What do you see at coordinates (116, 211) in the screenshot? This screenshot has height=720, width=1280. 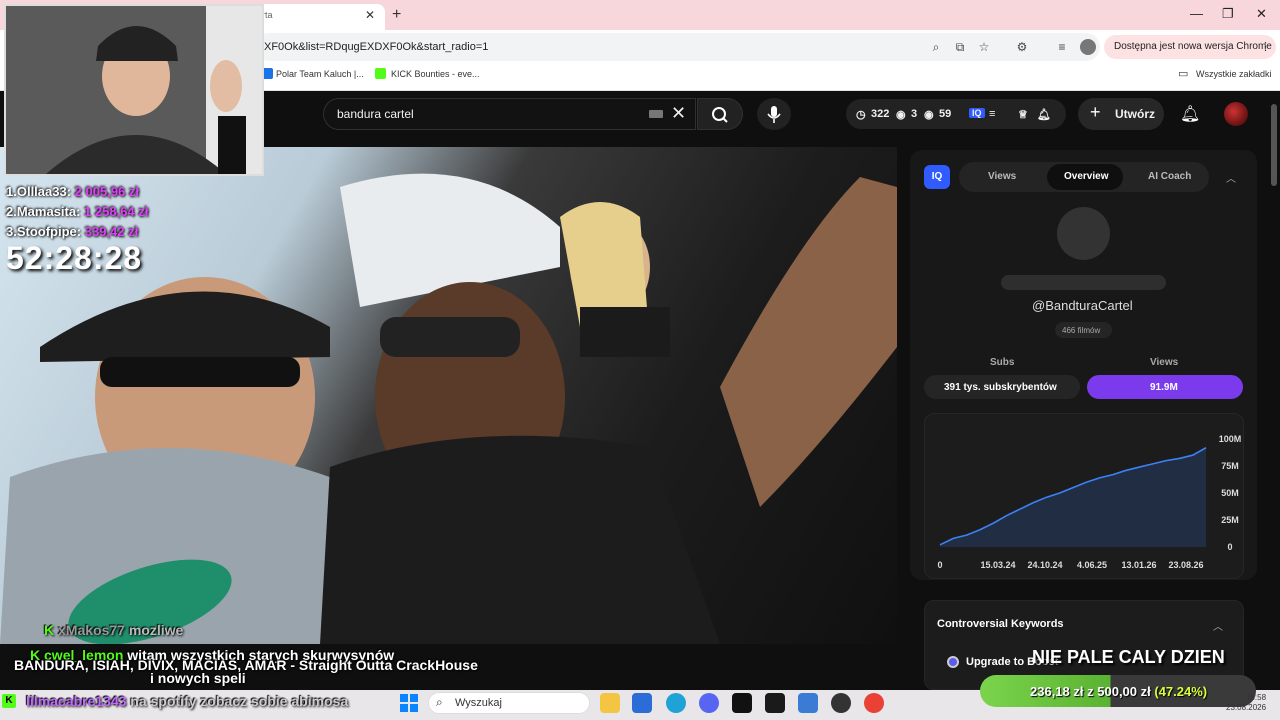 I see `donor-2-amount: 1 258,64 zł` at bounding box center [116, 211].